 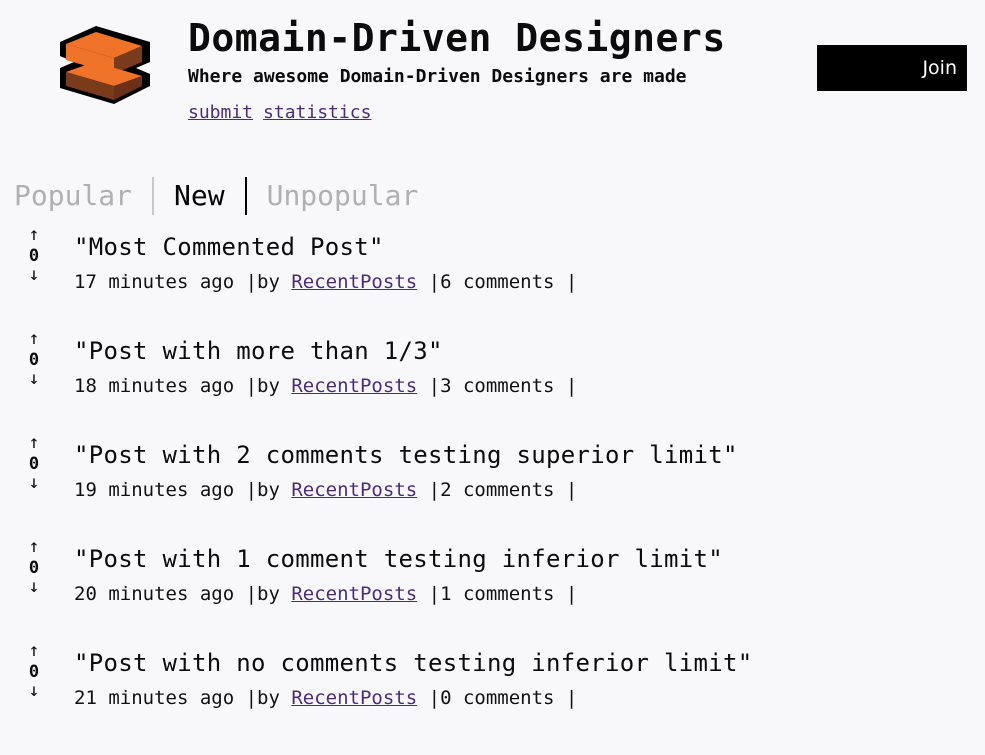 I want to click on post-comments: |1 comments |, so click(x=497, y=594).